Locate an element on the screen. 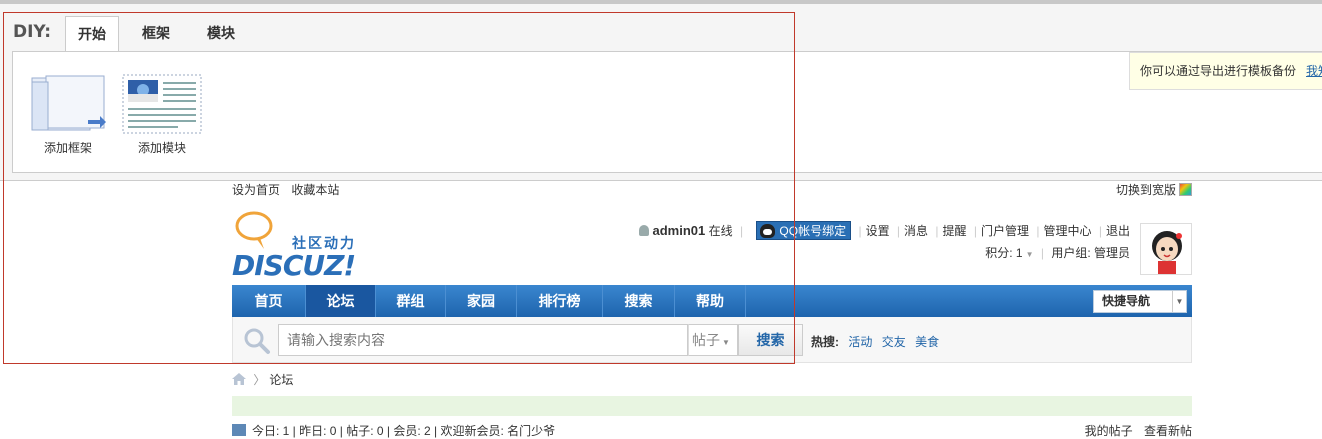 Image resolution: width=1322 pixels, height=439 pixels. stats-links: 我的帖子 查看新帖 is located at coordinates (1134, 430).